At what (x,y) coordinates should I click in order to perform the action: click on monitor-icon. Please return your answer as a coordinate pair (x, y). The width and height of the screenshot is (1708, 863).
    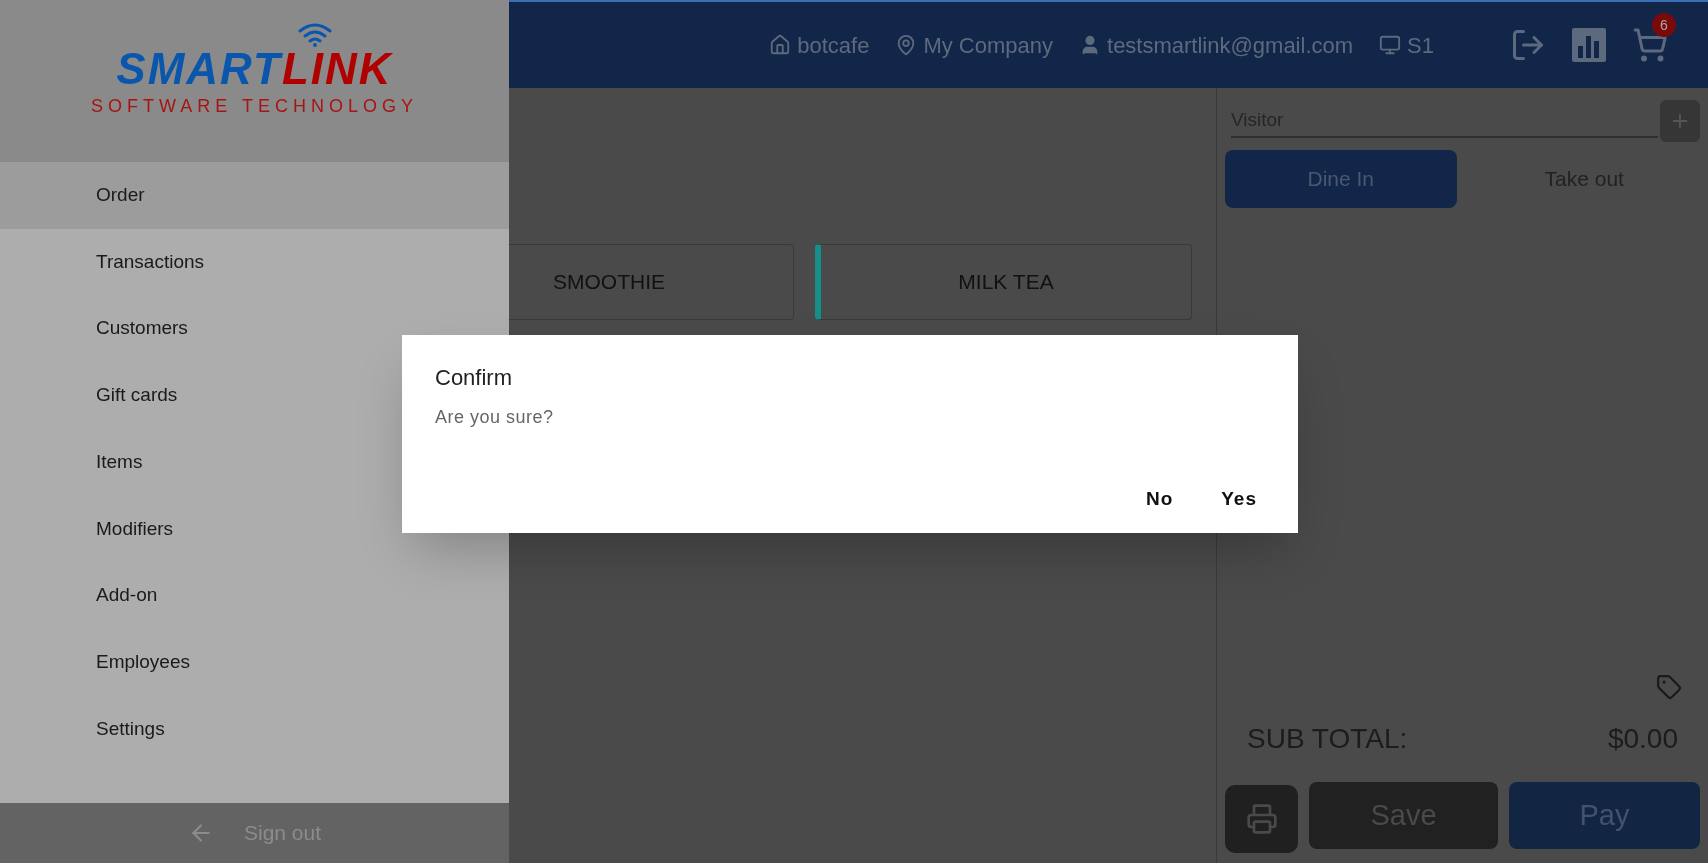
    Looking at the image, I should click on (1390, 45).